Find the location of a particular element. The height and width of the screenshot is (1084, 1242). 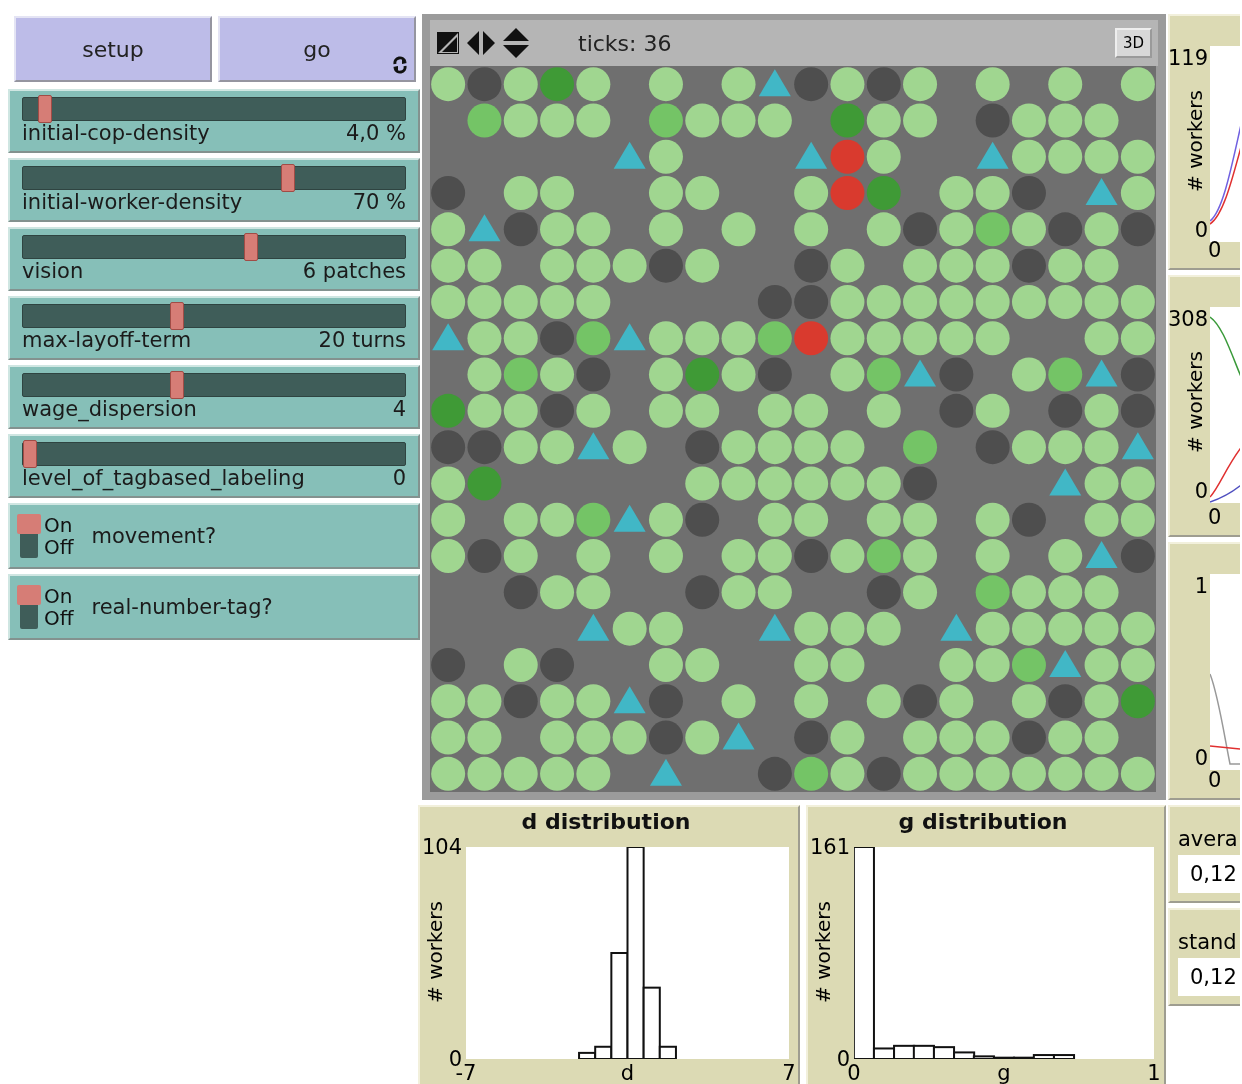

resize-icon is located at coordinates (448, 43).